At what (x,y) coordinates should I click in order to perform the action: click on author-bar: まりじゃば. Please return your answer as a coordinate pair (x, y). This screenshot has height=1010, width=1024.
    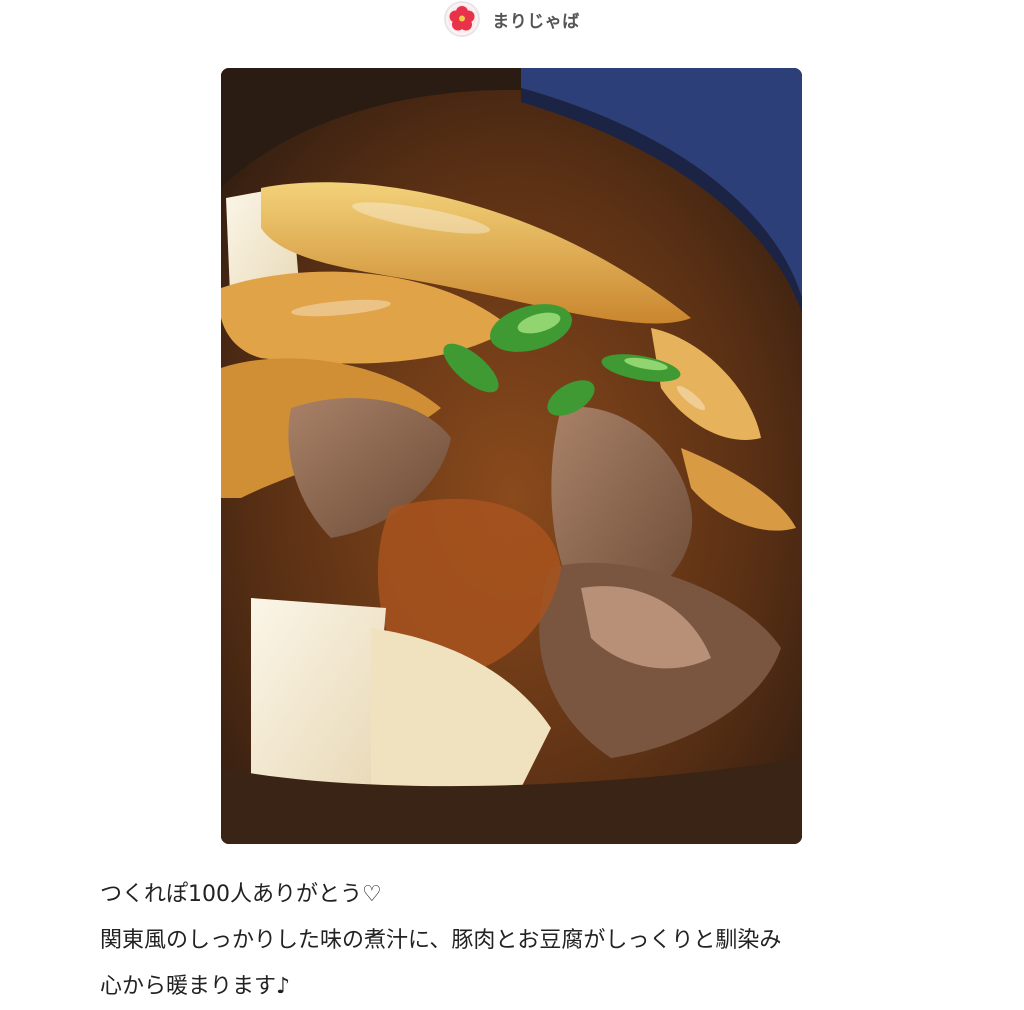
    Looking at the image, I should click on (512, 19).